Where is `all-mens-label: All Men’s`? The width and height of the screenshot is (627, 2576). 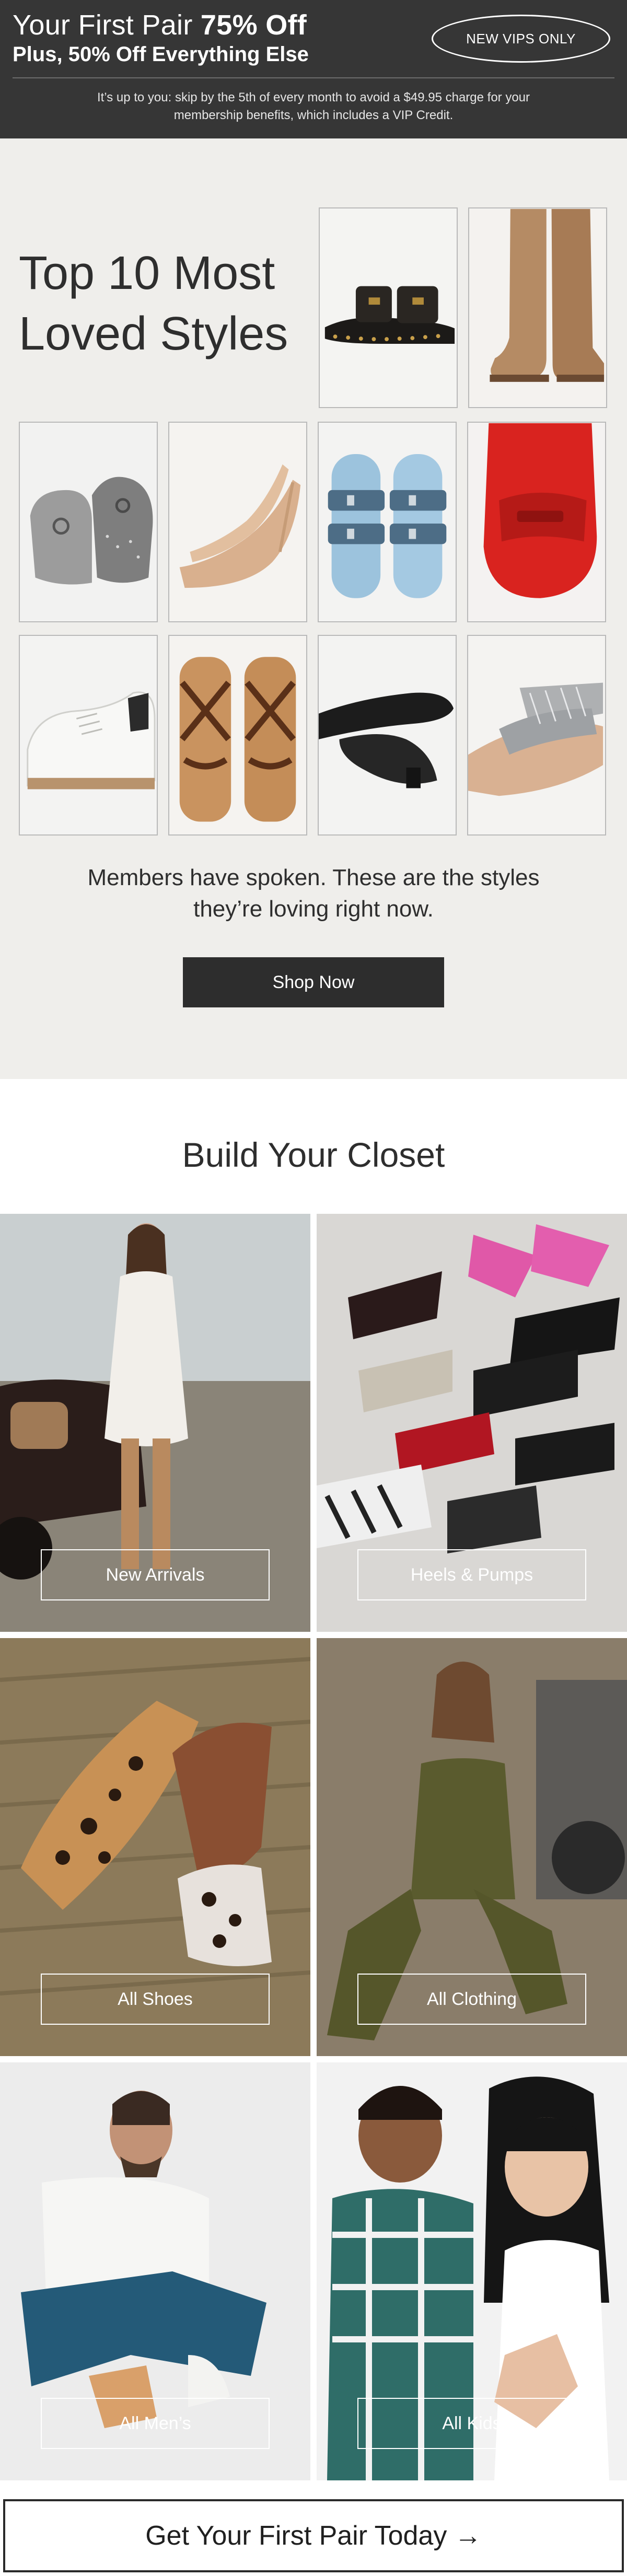
all-mens-label: All Men’s is located at coordinates (155, 2423).